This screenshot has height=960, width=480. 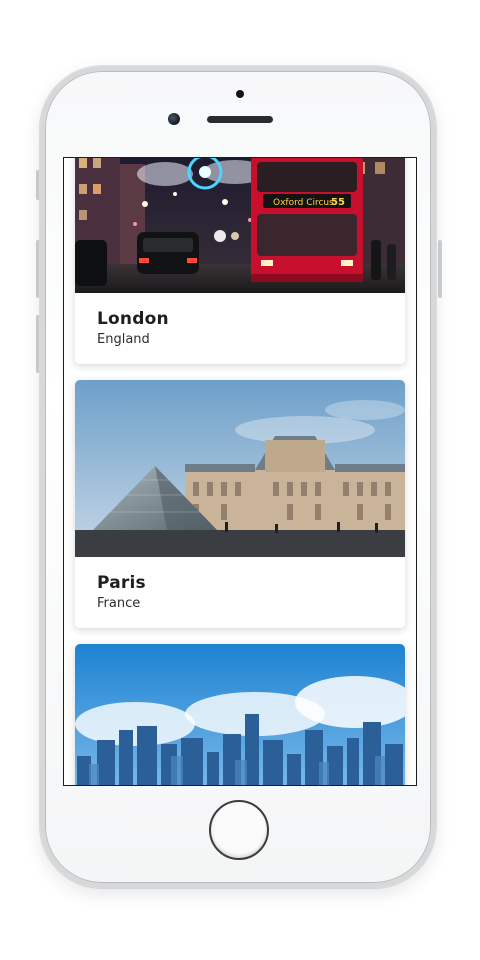 What do you see at coordinates (240, 119) in the screenshot?
I see `earpiece-speaker` at bounding box center [240, 119].